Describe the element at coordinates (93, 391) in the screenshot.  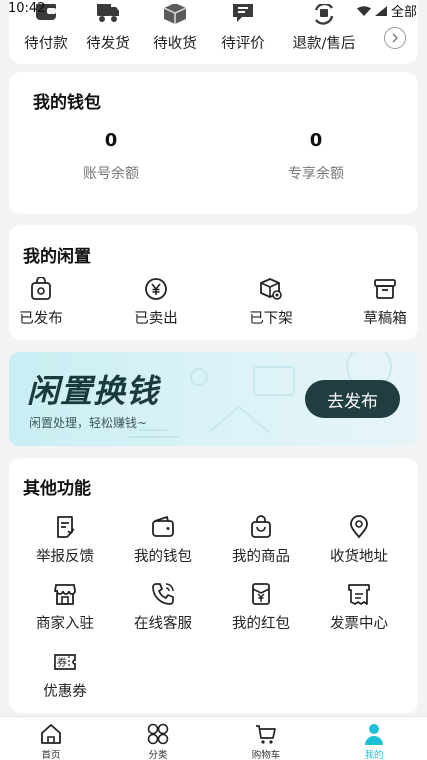
I see `banner-title: 闲置换钱` at that location.